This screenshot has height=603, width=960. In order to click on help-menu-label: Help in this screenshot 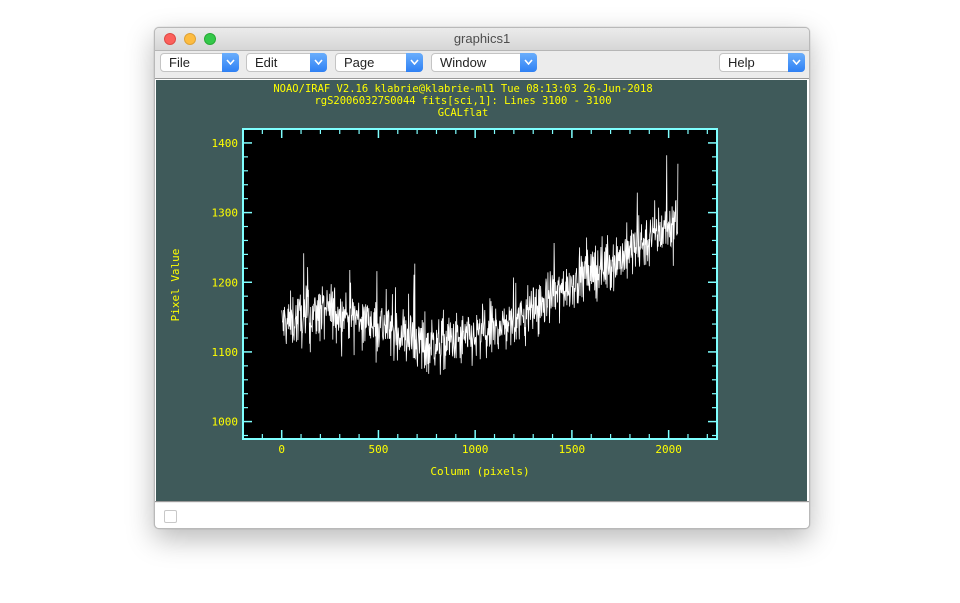, I will do `click(741, 62)`.